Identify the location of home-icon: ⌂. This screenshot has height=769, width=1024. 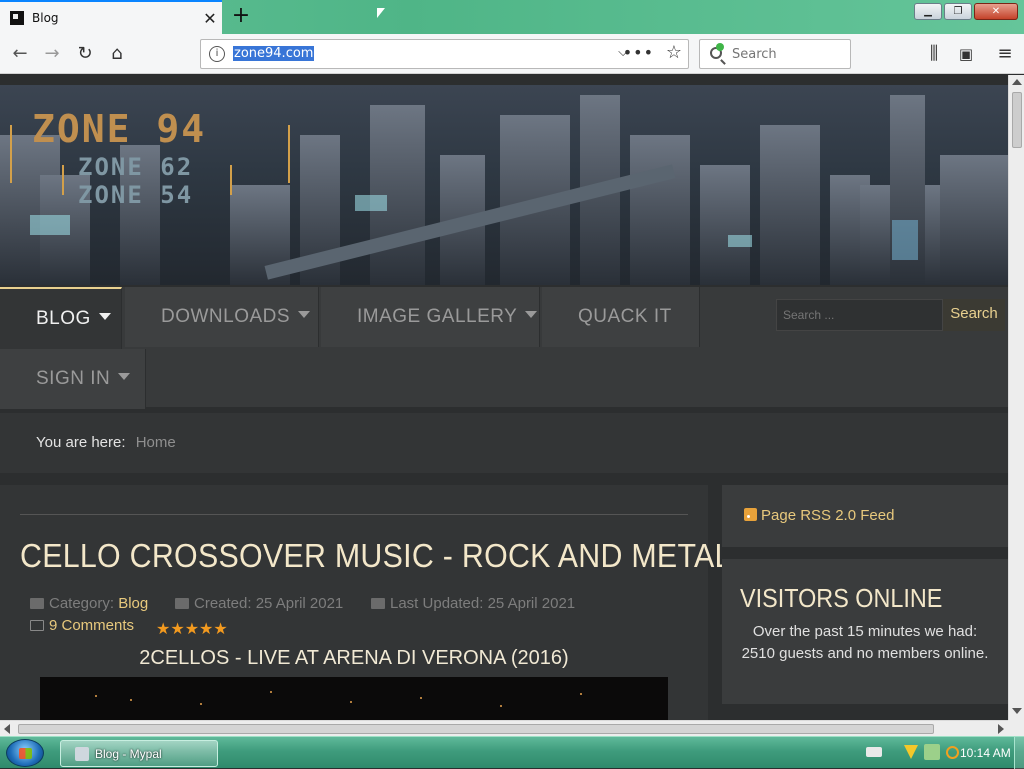
(117, 54).